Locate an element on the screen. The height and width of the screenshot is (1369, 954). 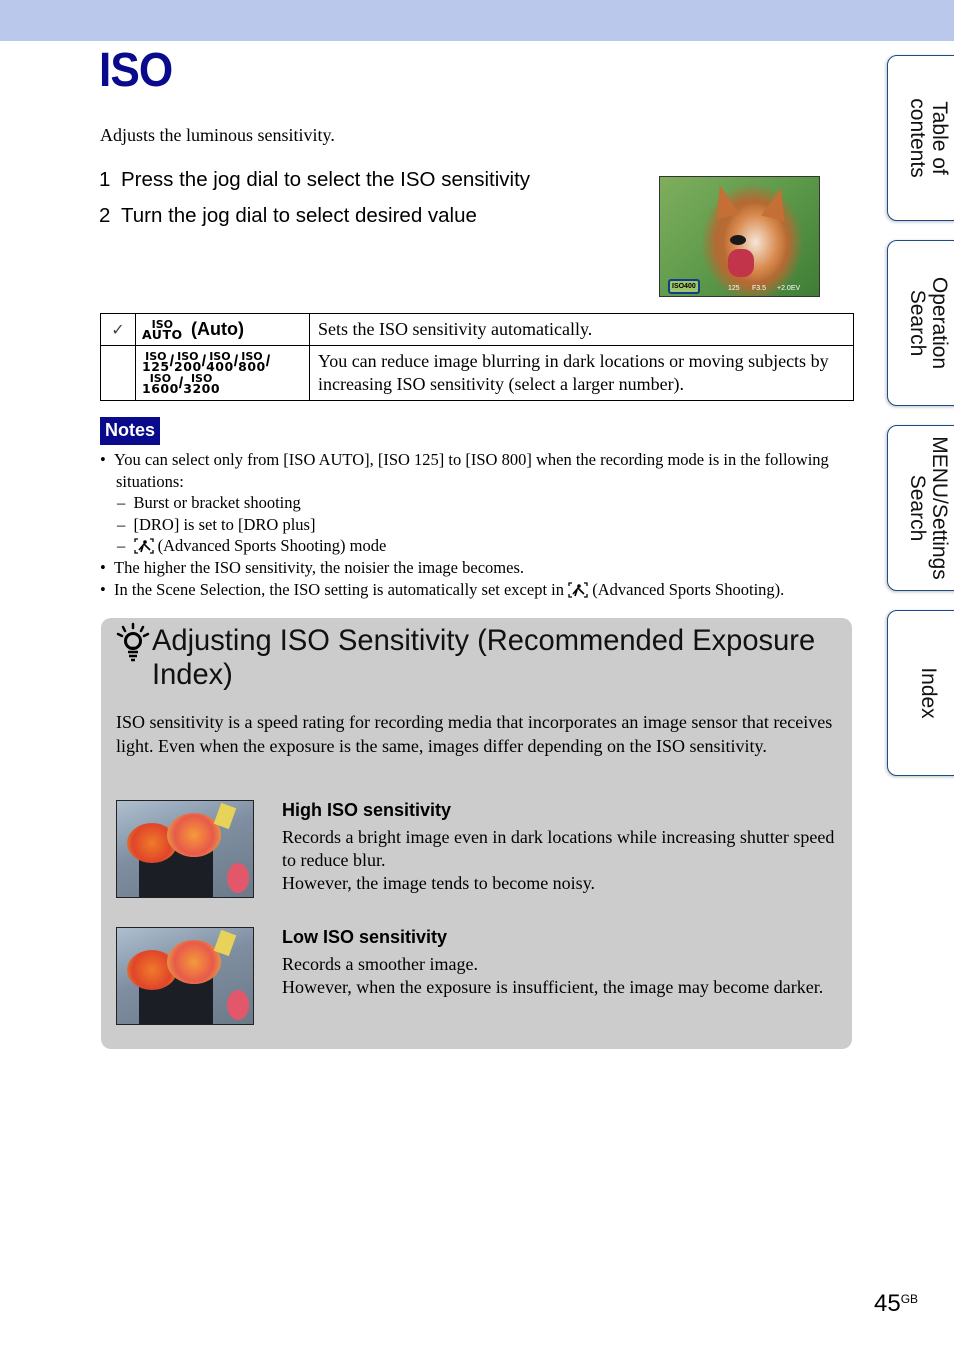
step-number: 2 is located at coordinates (105, 215).